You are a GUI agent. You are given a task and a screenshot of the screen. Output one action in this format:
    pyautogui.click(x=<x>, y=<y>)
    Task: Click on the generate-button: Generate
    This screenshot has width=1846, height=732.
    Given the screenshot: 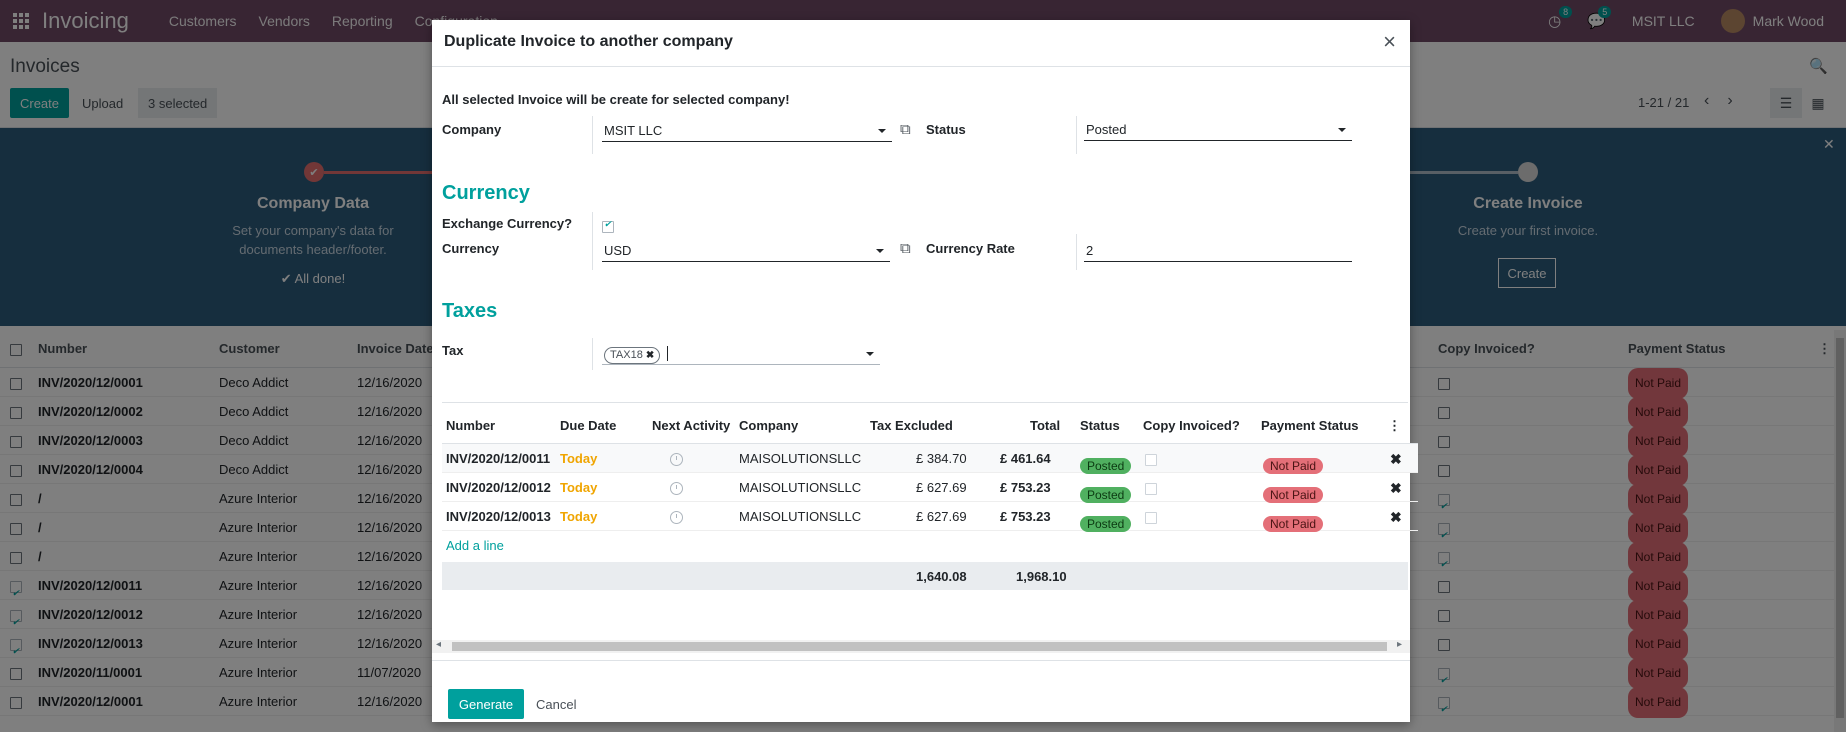 What is the action you would take?
    pyautogui.click(x=486, y=704)
    